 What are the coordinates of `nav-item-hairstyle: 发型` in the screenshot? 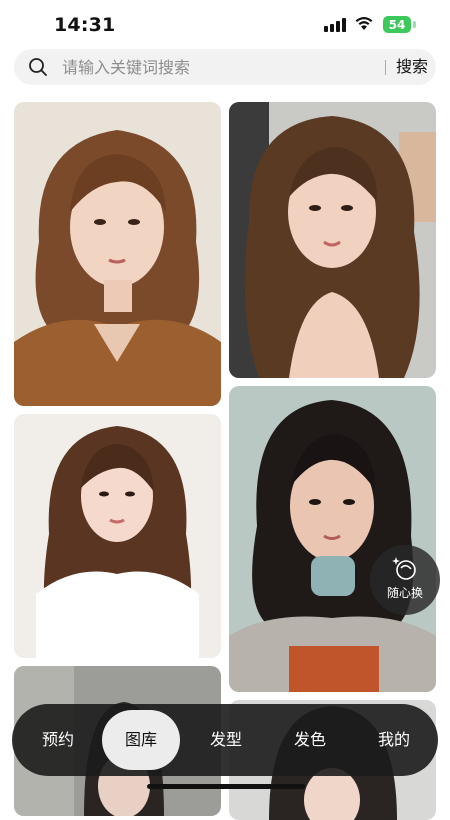 It's located at (226, 740).